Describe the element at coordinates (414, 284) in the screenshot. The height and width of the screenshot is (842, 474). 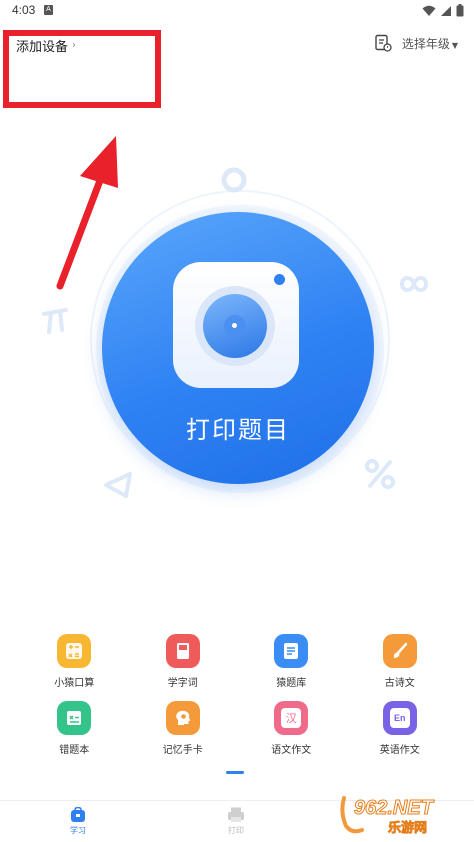
I see `decorative-infinity-icon` at that location.